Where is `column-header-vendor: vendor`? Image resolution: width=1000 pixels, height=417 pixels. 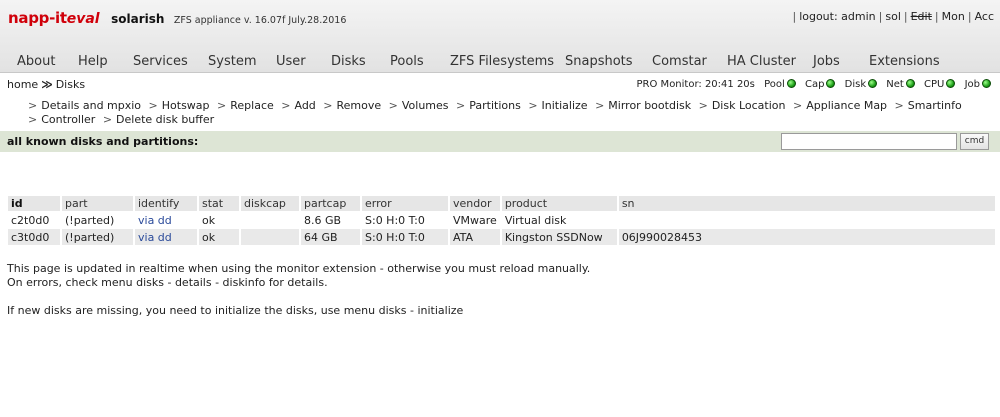
column-header-vendor: vendor is located at coordinates (475, 203).